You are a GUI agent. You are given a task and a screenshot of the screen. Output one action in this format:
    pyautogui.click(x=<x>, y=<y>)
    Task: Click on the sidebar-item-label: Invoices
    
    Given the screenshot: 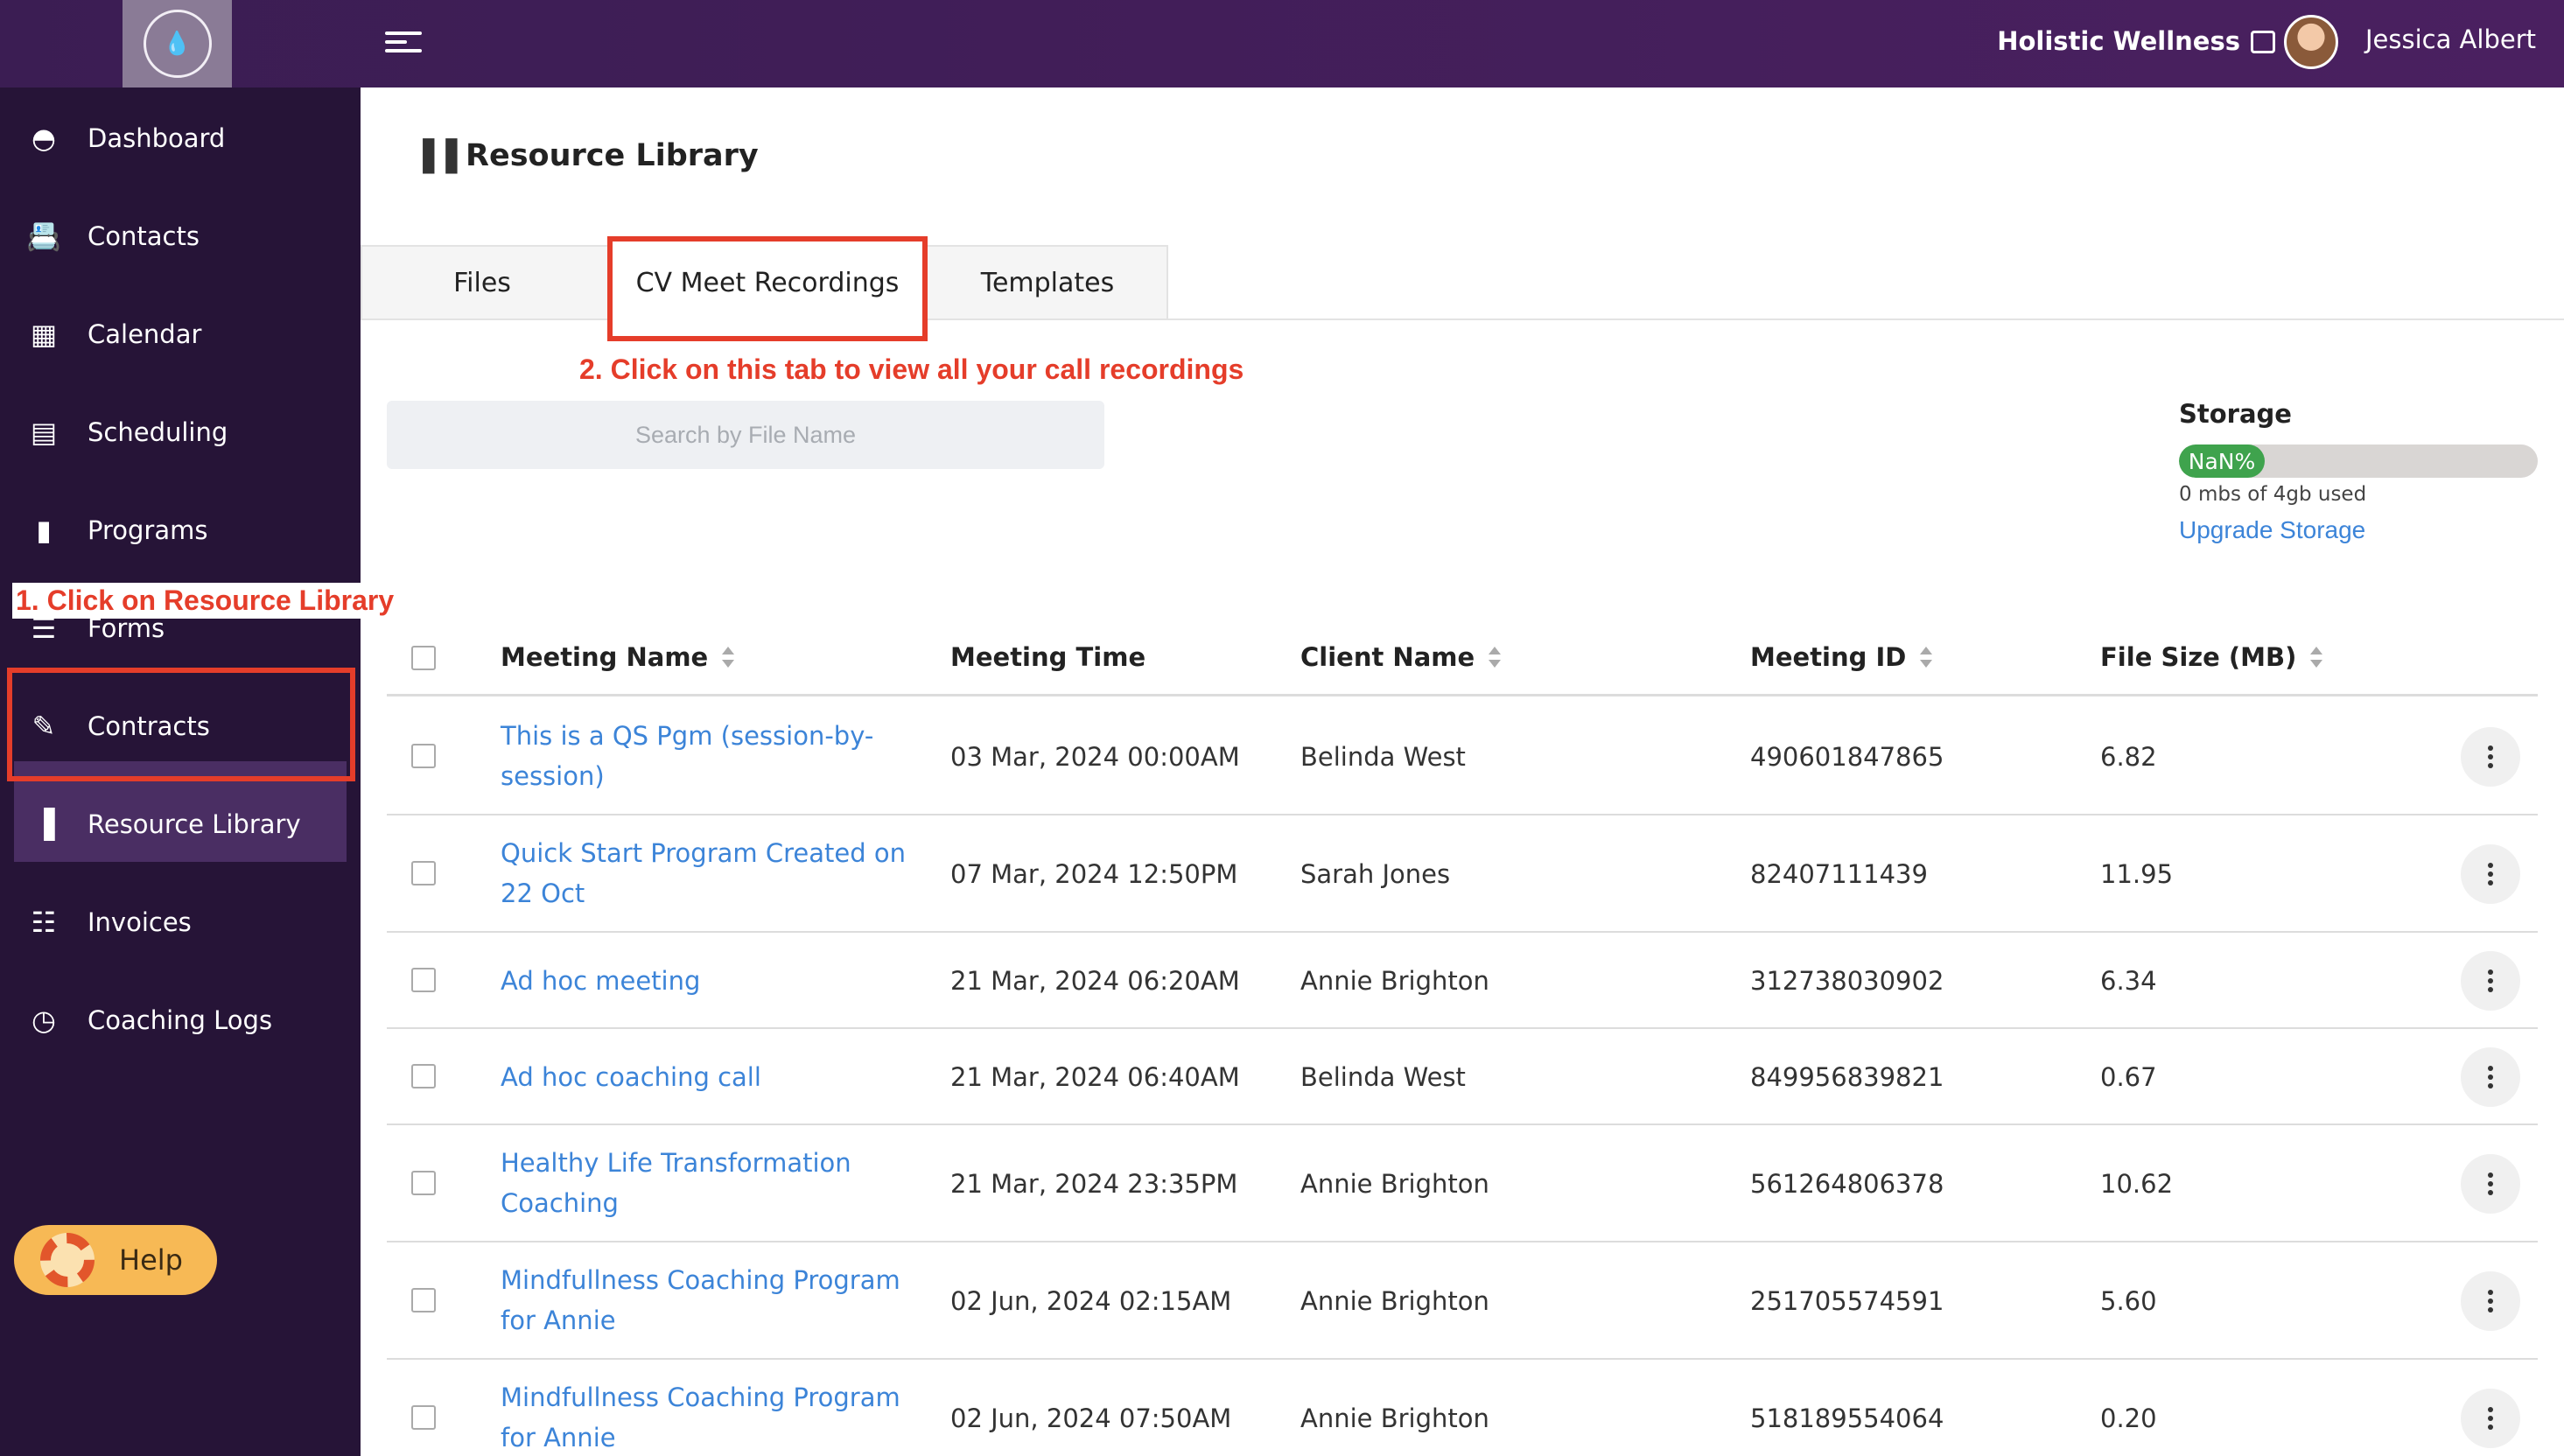 What is the action you would take?
    pyautogui.click(x=140, y=922)
    